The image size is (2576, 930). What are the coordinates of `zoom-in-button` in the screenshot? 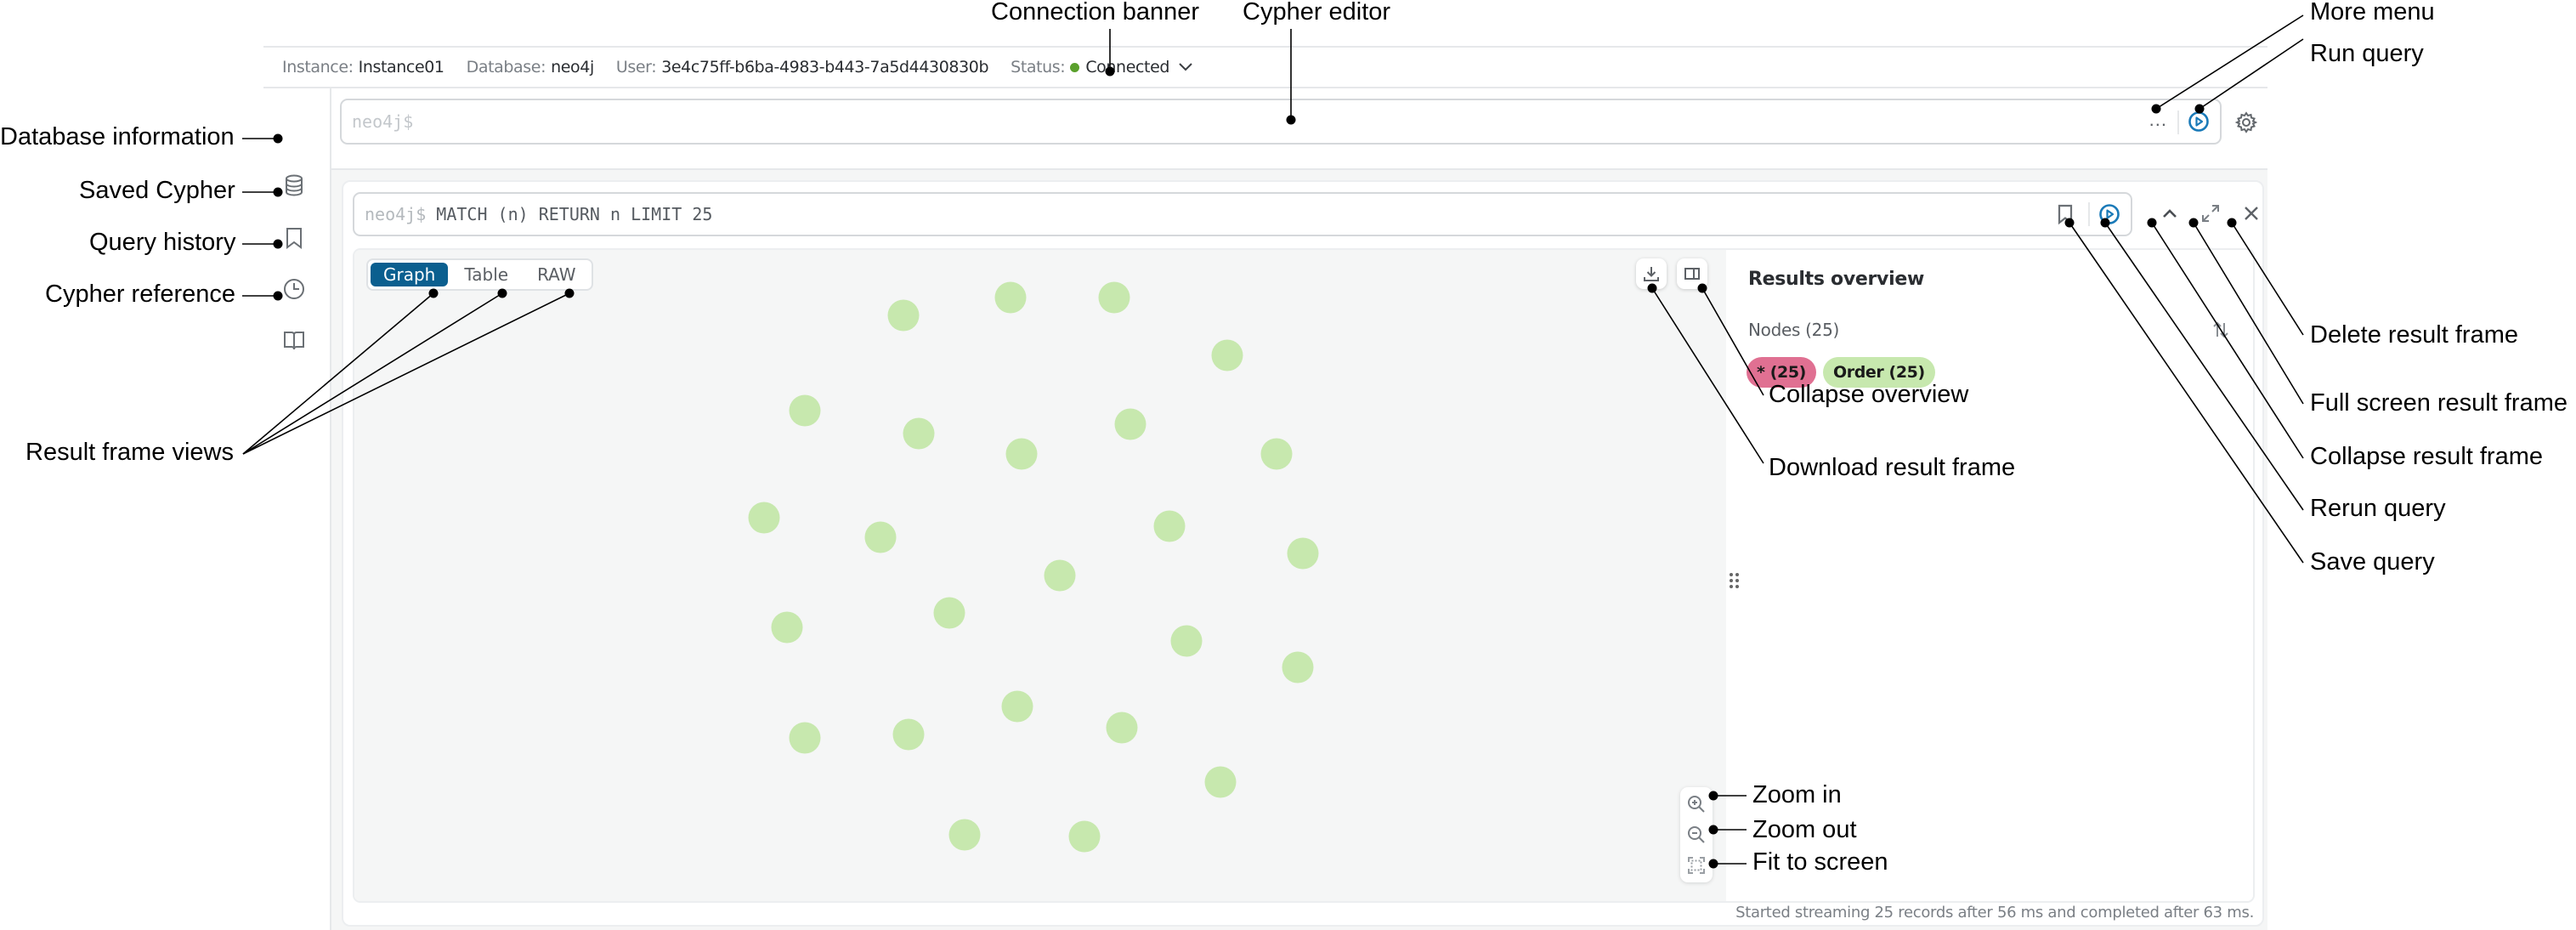 It's located at (1696, 804).